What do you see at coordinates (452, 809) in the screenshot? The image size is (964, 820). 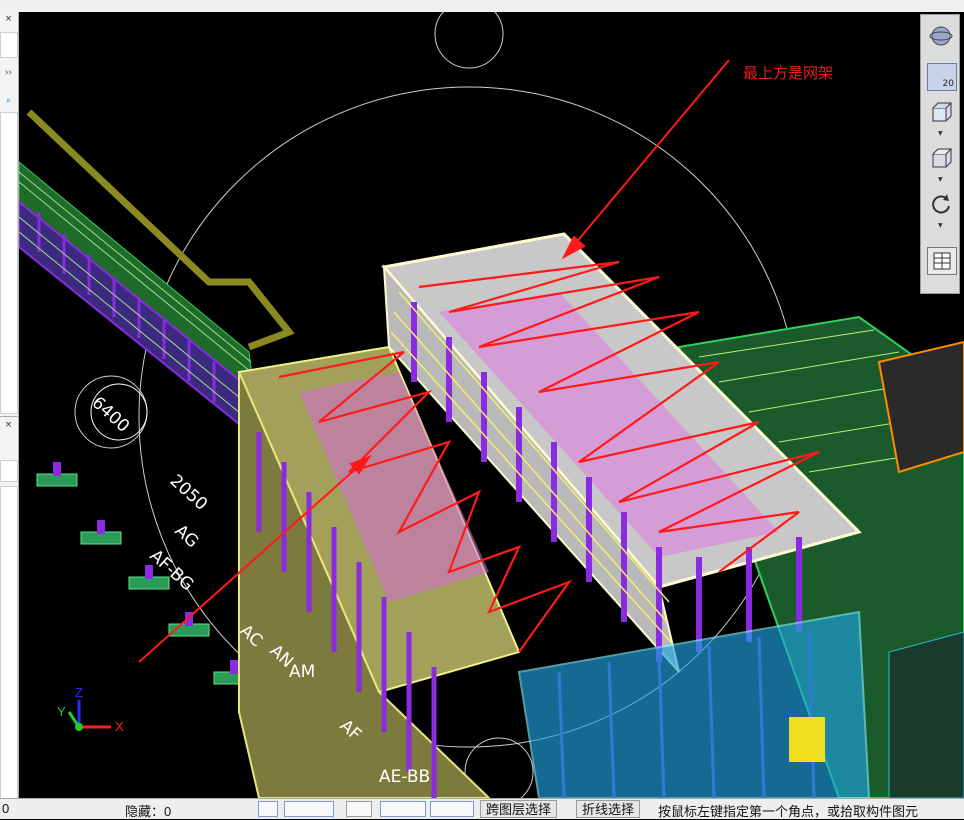 I see `offset-dropdown` at bounding box center [452, 809].